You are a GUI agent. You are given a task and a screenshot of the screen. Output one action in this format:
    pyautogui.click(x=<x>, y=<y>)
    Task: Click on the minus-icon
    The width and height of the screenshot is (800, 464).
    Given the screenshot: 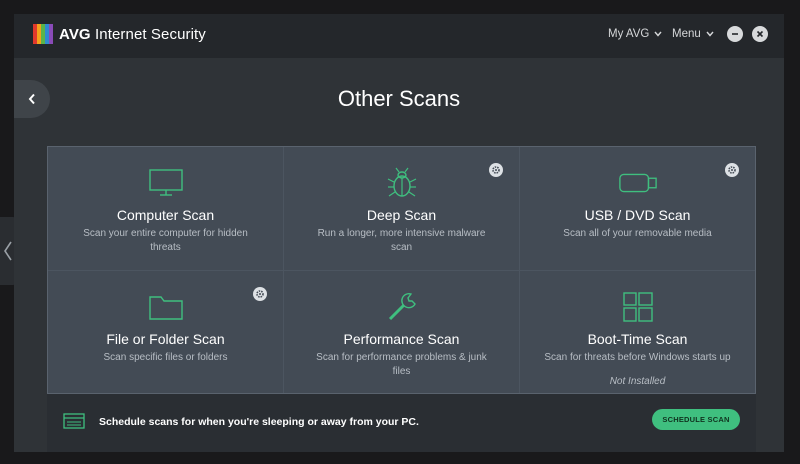 What is the action you would take?
    pyautogui.click(x=735, y=34)
    